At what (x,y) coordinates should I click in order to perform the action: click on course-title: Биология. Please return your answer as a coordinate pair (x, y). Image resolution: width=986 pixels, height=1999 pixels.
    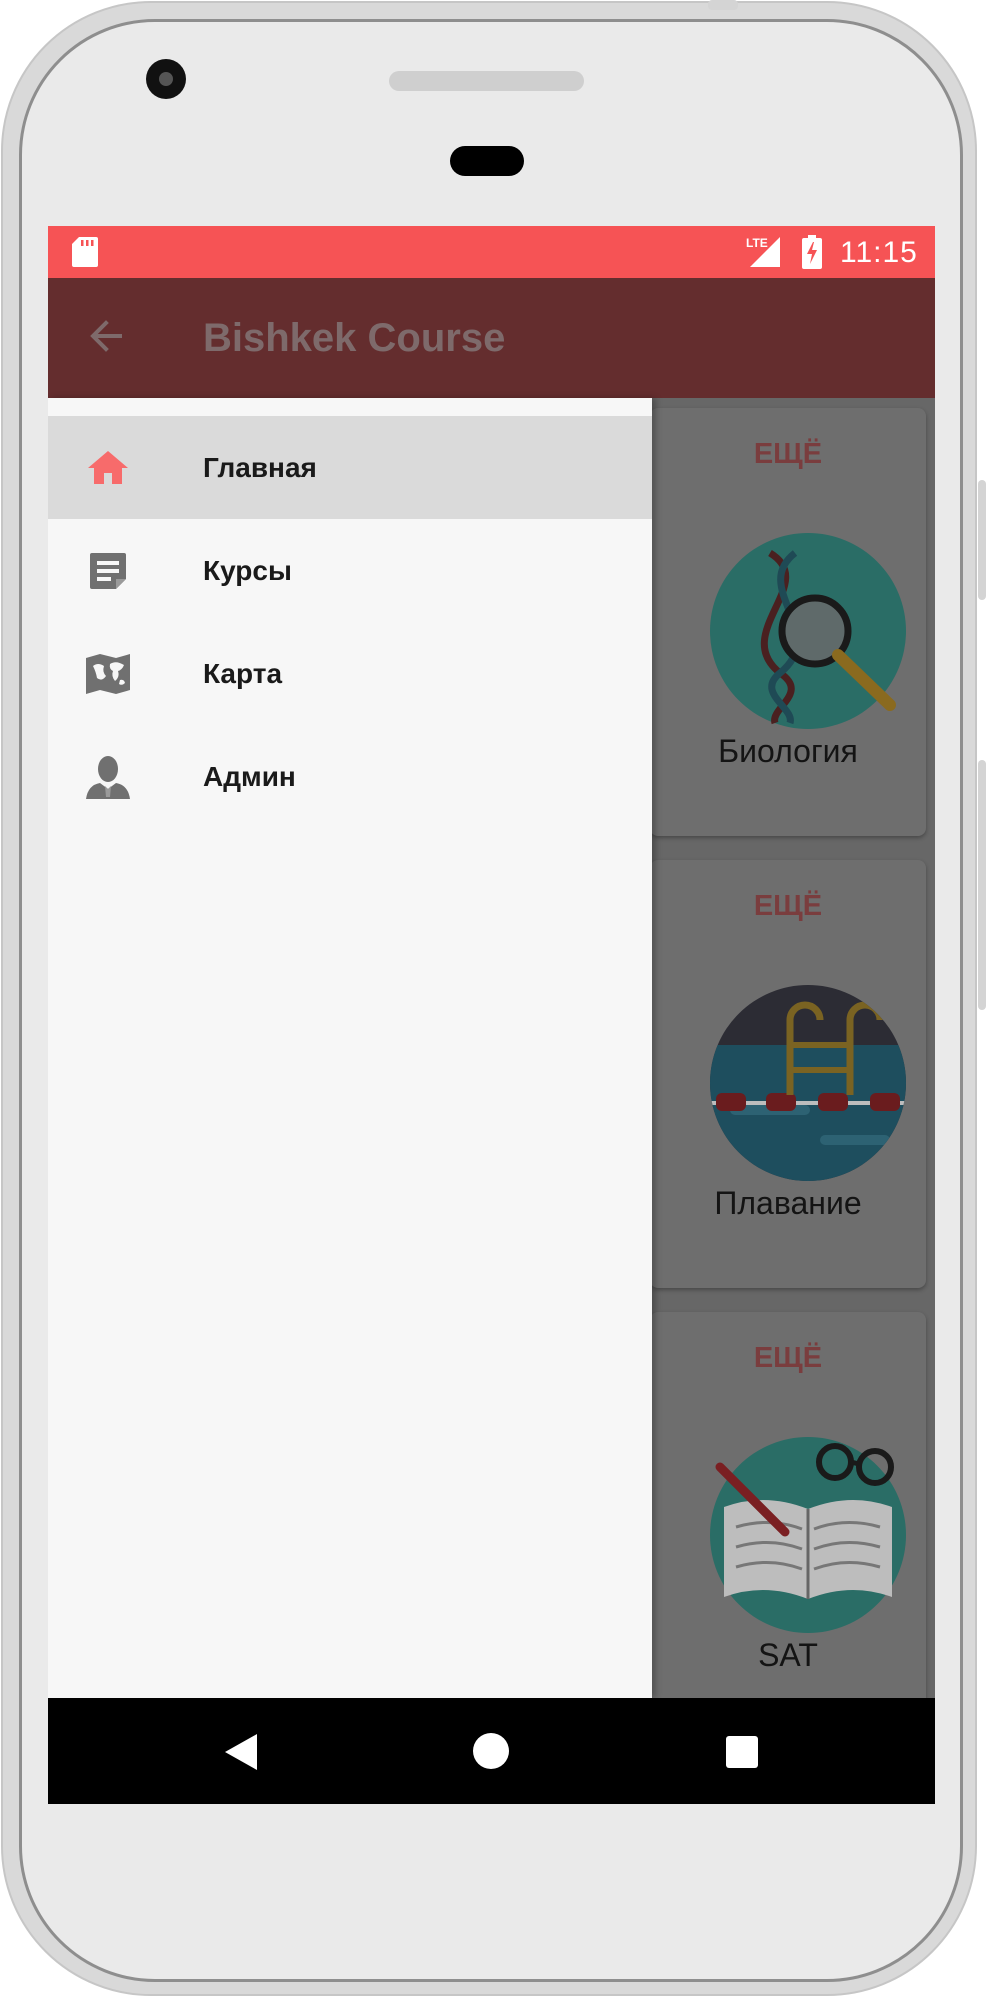
    Looking at the image, I should click on (788, 751).